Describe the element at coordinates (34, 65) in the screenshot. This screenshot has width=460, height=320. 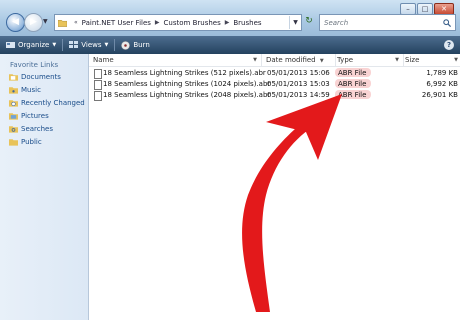
I see `favorite-links-header: Favorite Links` at that location.